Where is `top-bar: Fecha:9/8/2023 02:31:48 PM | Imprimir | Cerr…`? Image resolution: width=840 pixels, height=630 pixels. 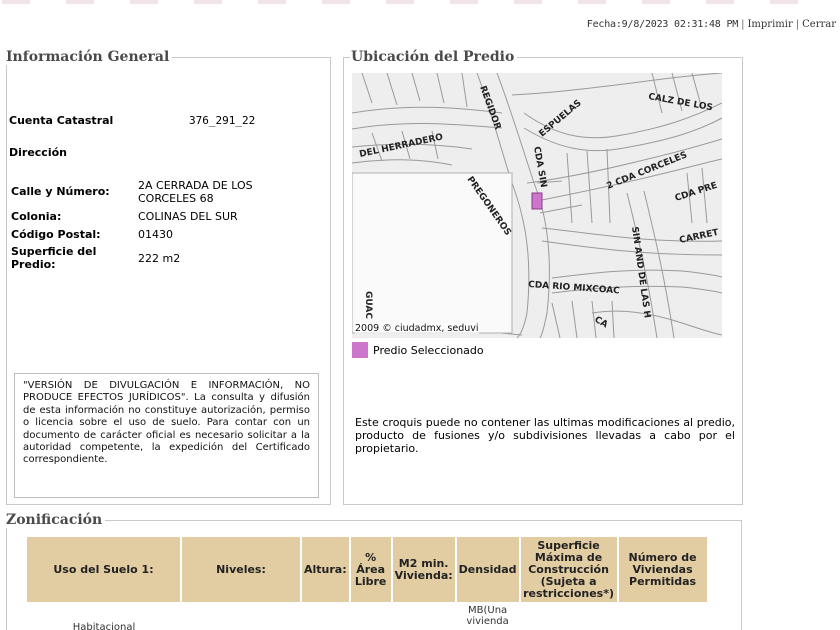
top-bar: Fecha:9/8/2023 02:31:48 PM | Imprimir | Cerr… is located at coordinates (711, 24).